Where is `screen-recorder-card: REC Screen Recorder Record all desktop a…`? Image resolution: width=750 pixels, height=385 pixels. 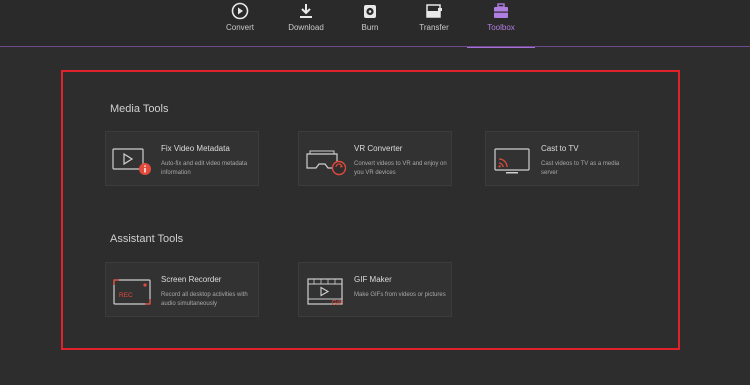
screen-recorder-card: REC Screen Recorder Record all desktop a… is located at coordinates (182, 289).